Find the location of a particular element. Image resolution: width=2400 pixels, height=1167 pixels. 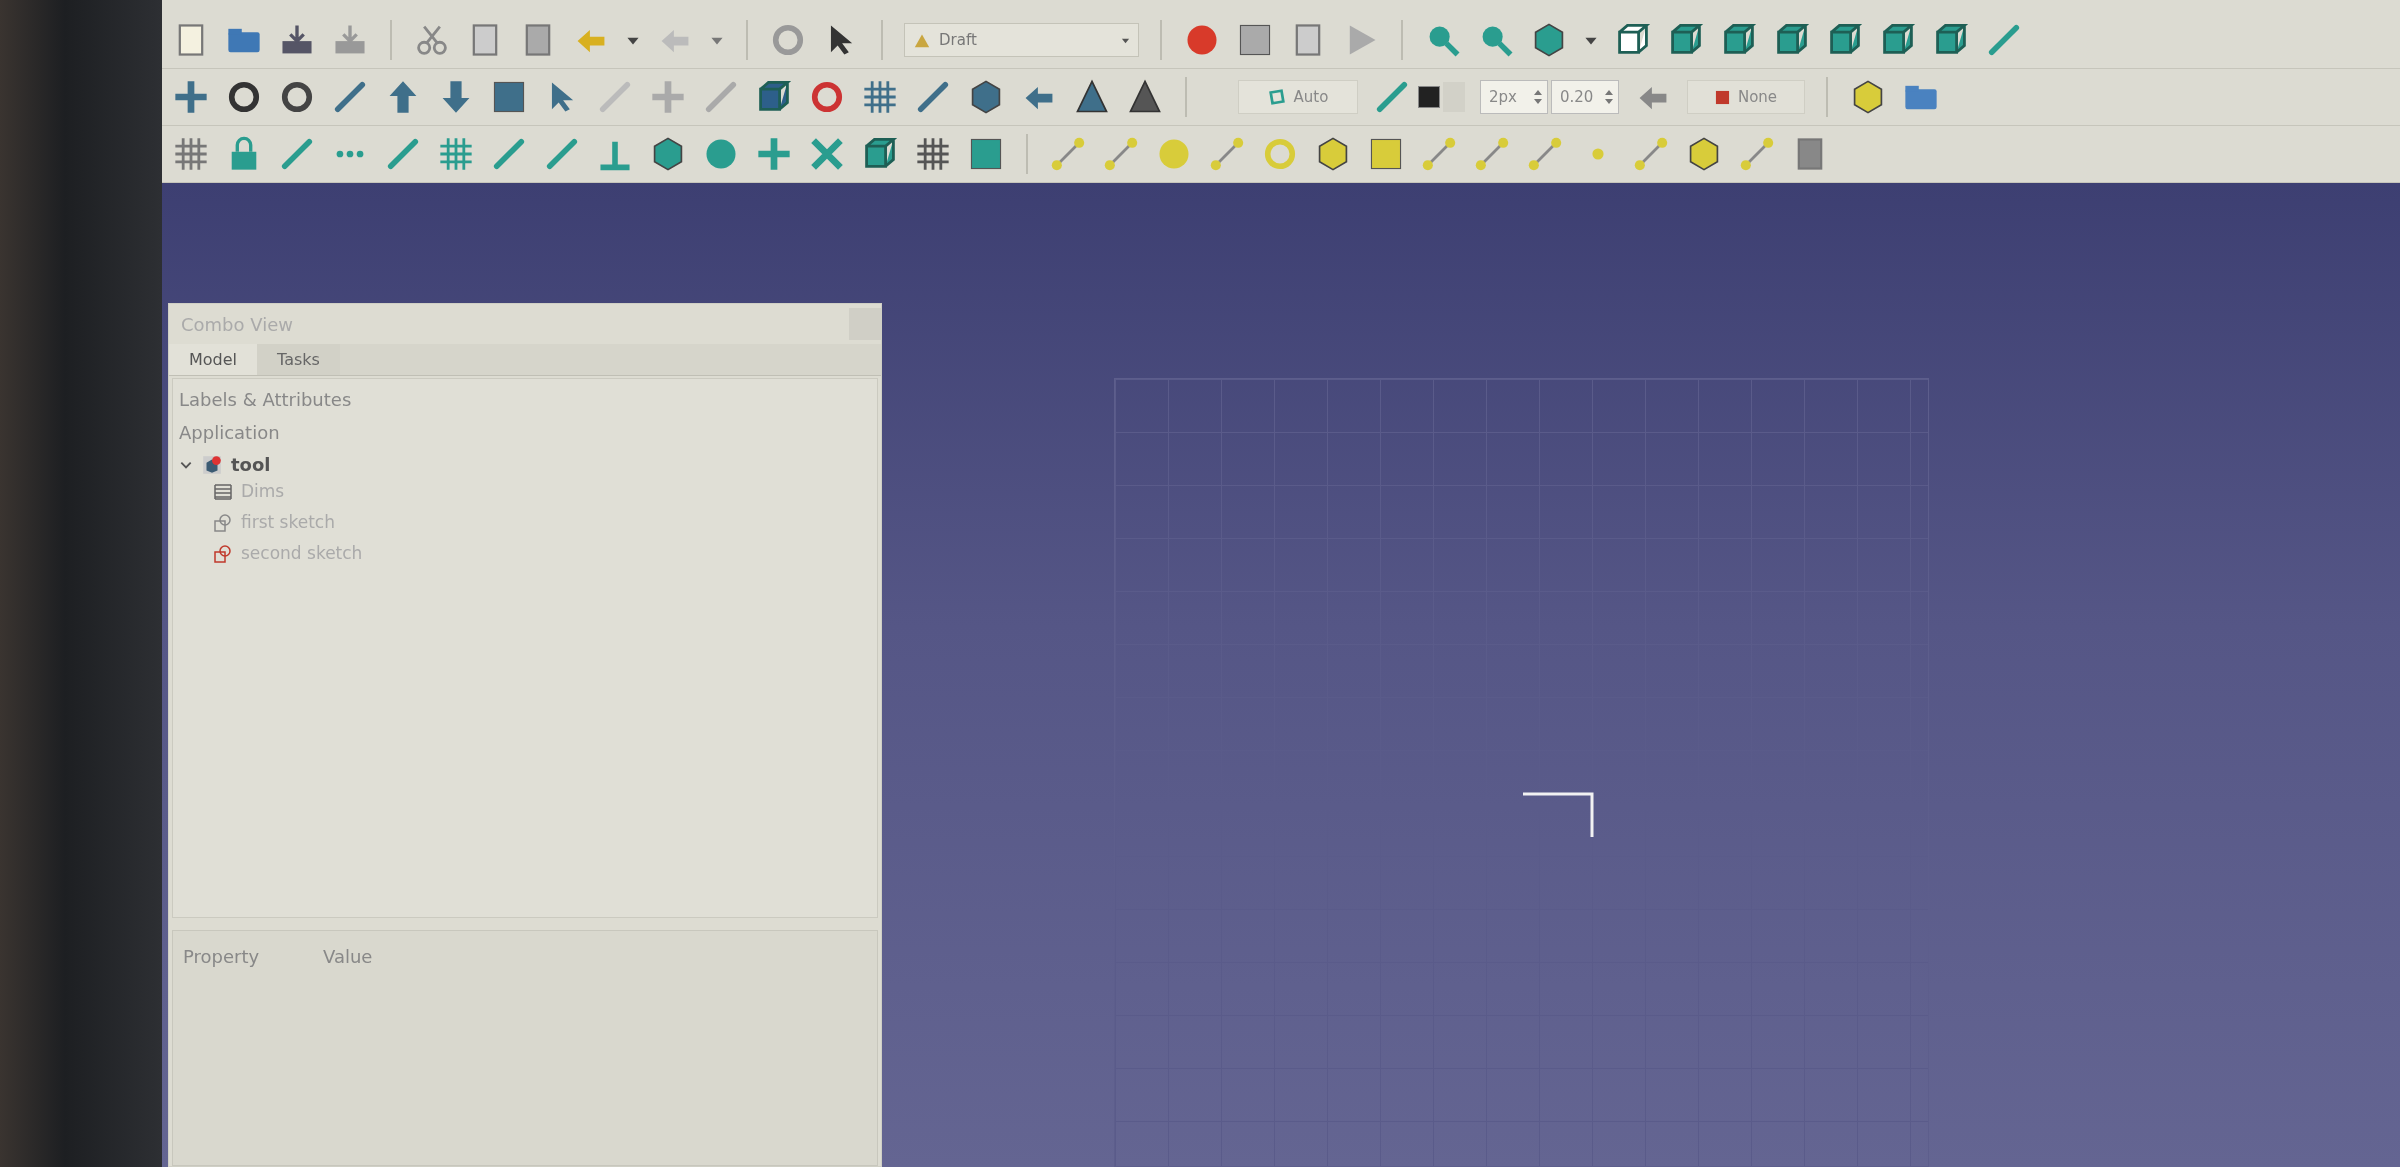

workbench-label: Draft is located at coordinates (958, 40).